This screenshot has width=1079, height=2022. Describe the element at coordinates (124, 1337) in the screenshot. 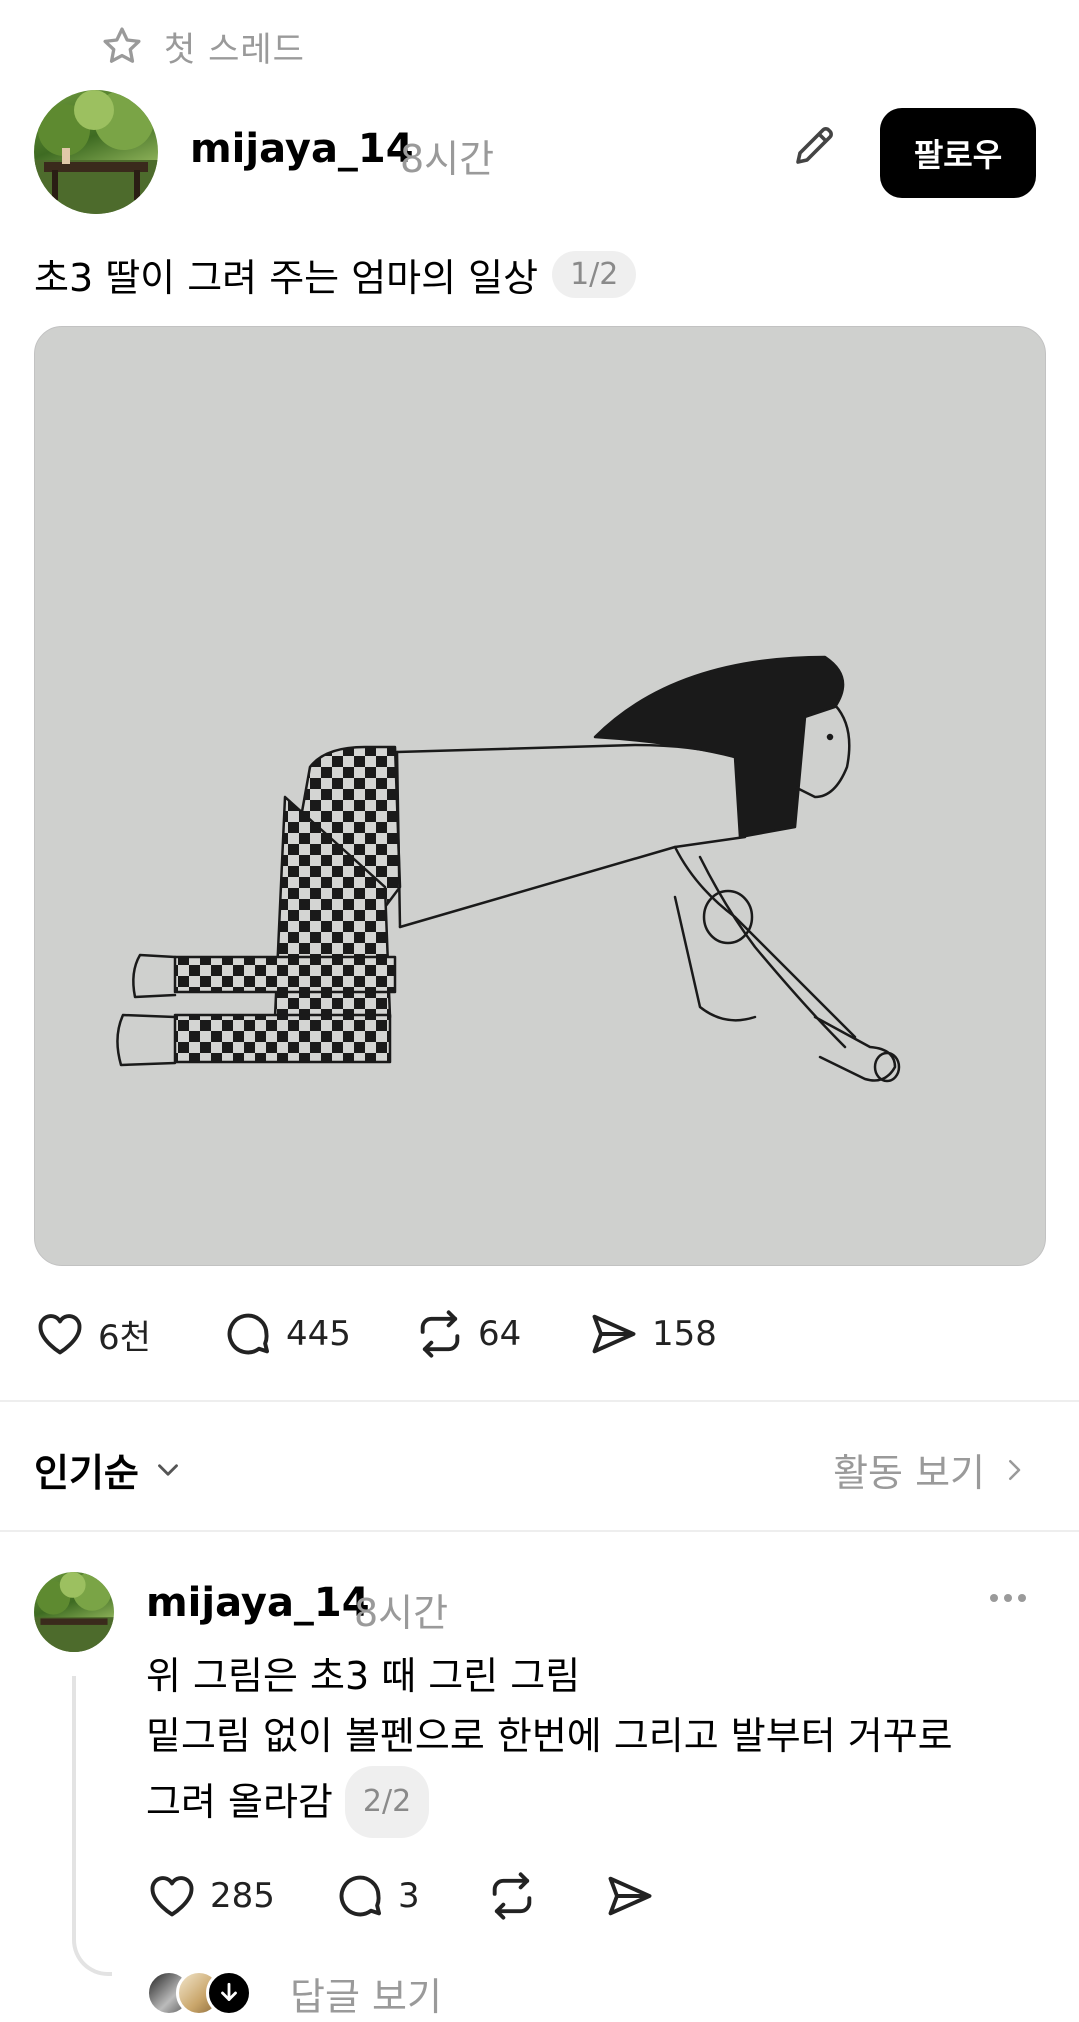

I see `like-count: 6천` at that location.